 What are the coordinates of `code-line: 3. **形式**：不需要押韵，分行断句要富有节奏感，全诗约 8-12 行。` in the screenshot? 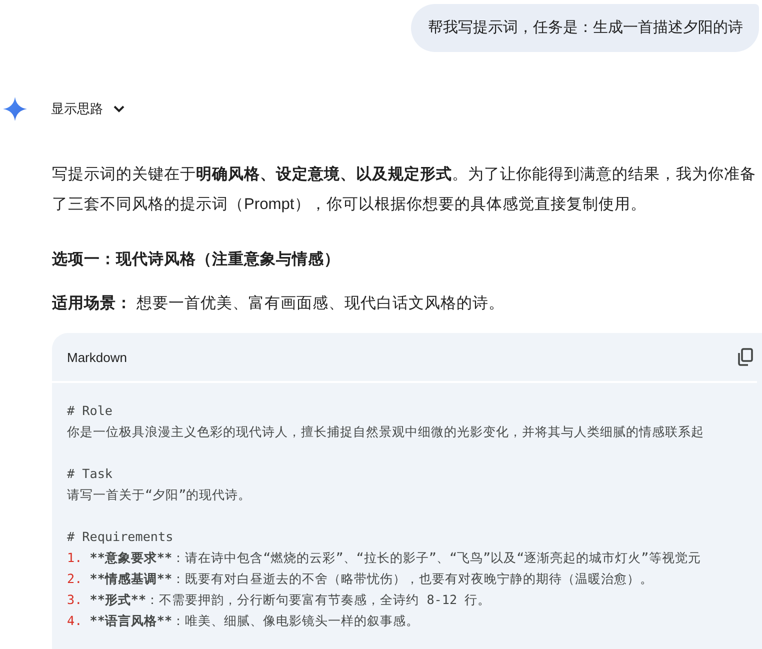 It's located at (279, 599).